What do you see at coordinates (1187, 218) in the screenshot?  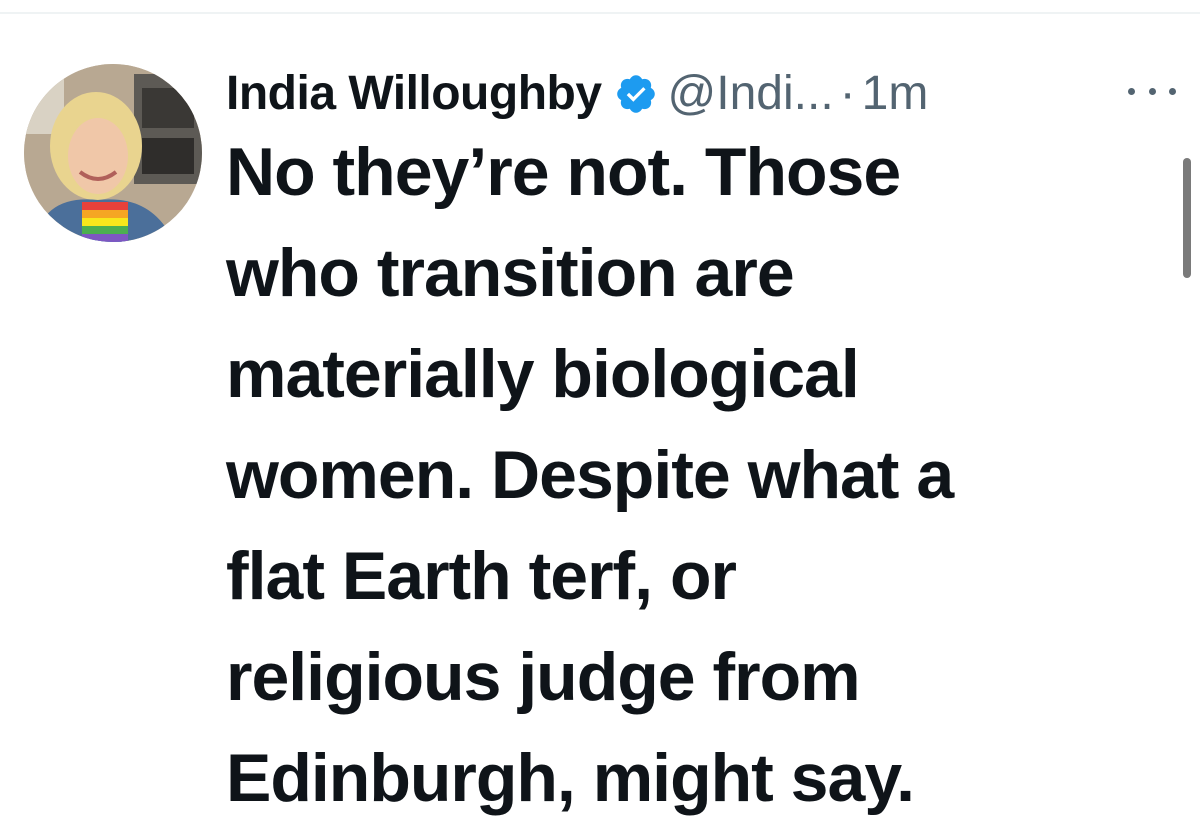 I see `scrollbar` at bounding box center [1187, 218].